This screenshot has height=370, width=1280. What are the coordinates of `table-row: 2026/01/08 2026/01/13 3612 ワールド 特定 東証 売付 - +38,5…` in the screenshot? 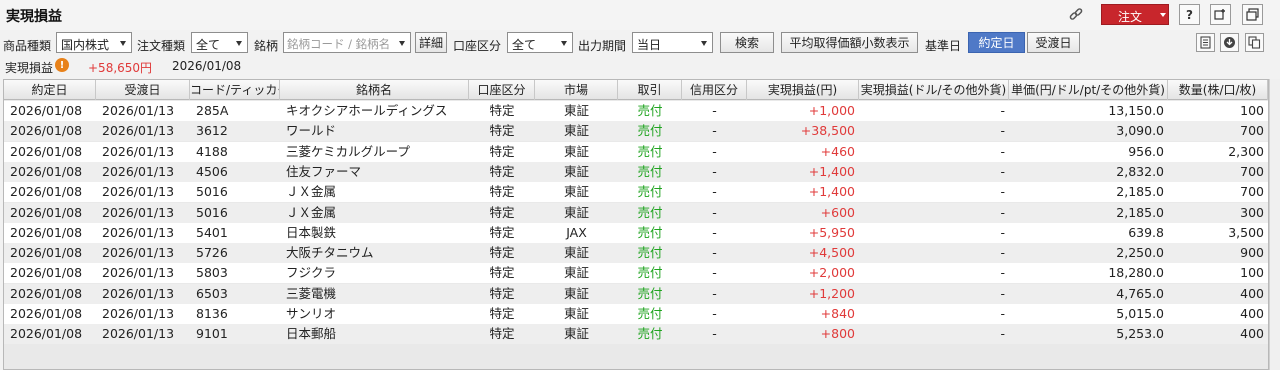 It's located at (636, 131).